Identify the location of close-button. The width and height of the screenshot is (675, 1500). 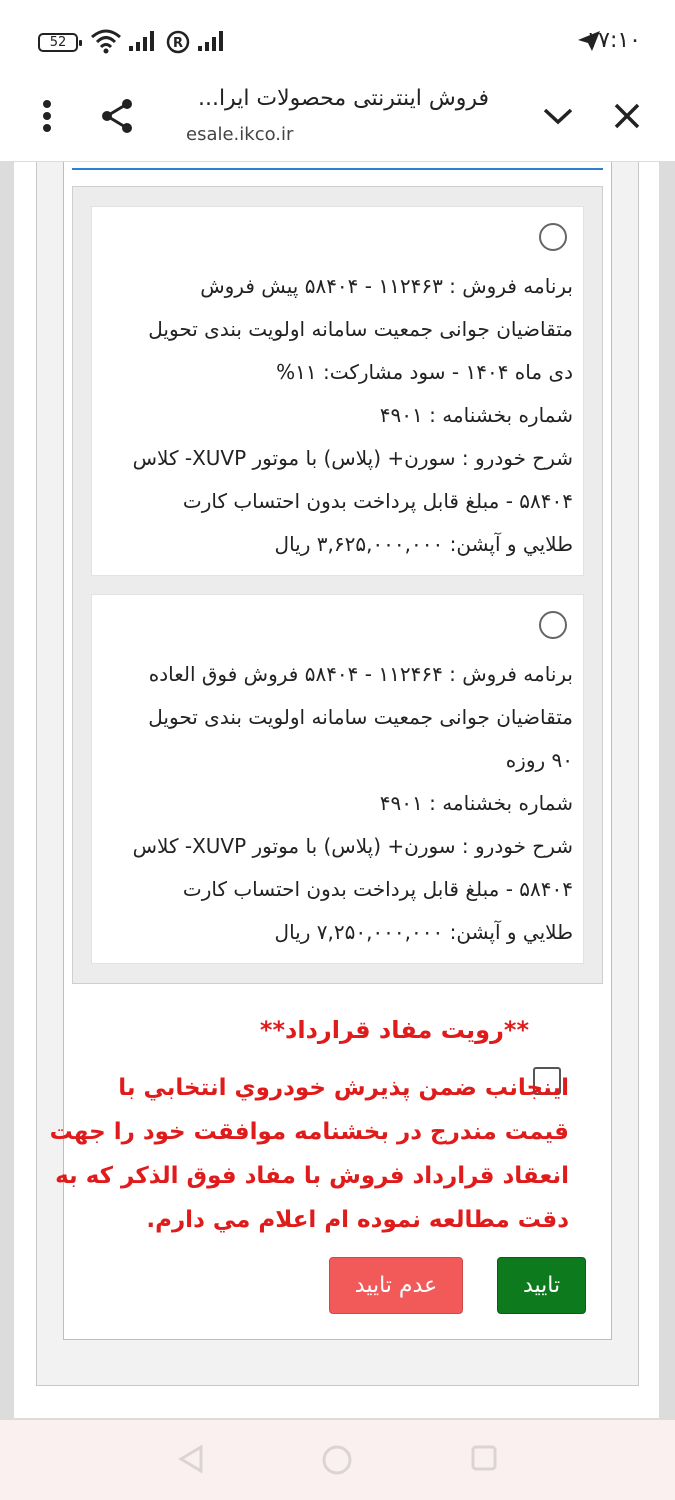
(627, 116).